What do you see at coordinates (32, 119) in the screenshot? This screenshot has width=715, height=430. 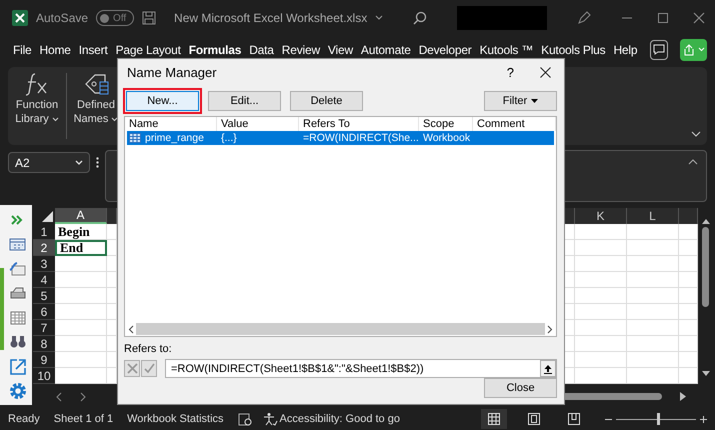 I see `group-label: Library` at bounding box center [32, 119].